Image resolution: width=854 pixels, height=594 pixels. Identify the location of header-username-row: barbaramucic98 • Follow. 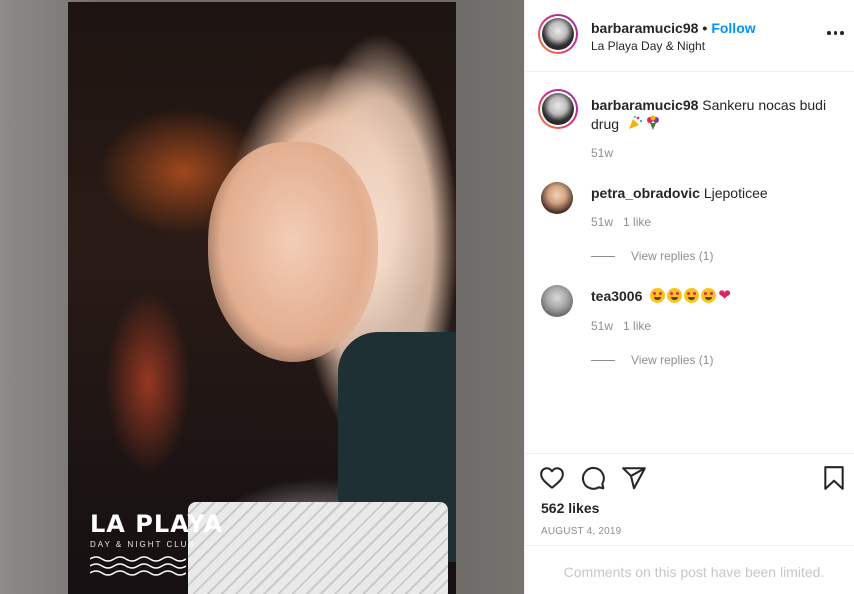
(673, 28).